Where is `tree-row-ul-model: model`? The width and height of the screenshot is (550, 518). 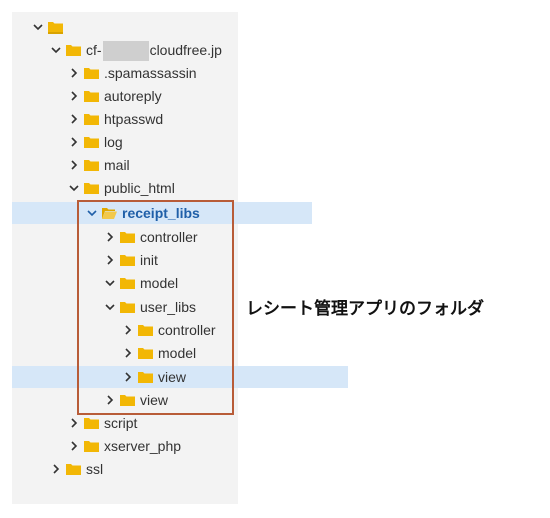 tree-row-ul-model: model is located at coordinates (180, 353).